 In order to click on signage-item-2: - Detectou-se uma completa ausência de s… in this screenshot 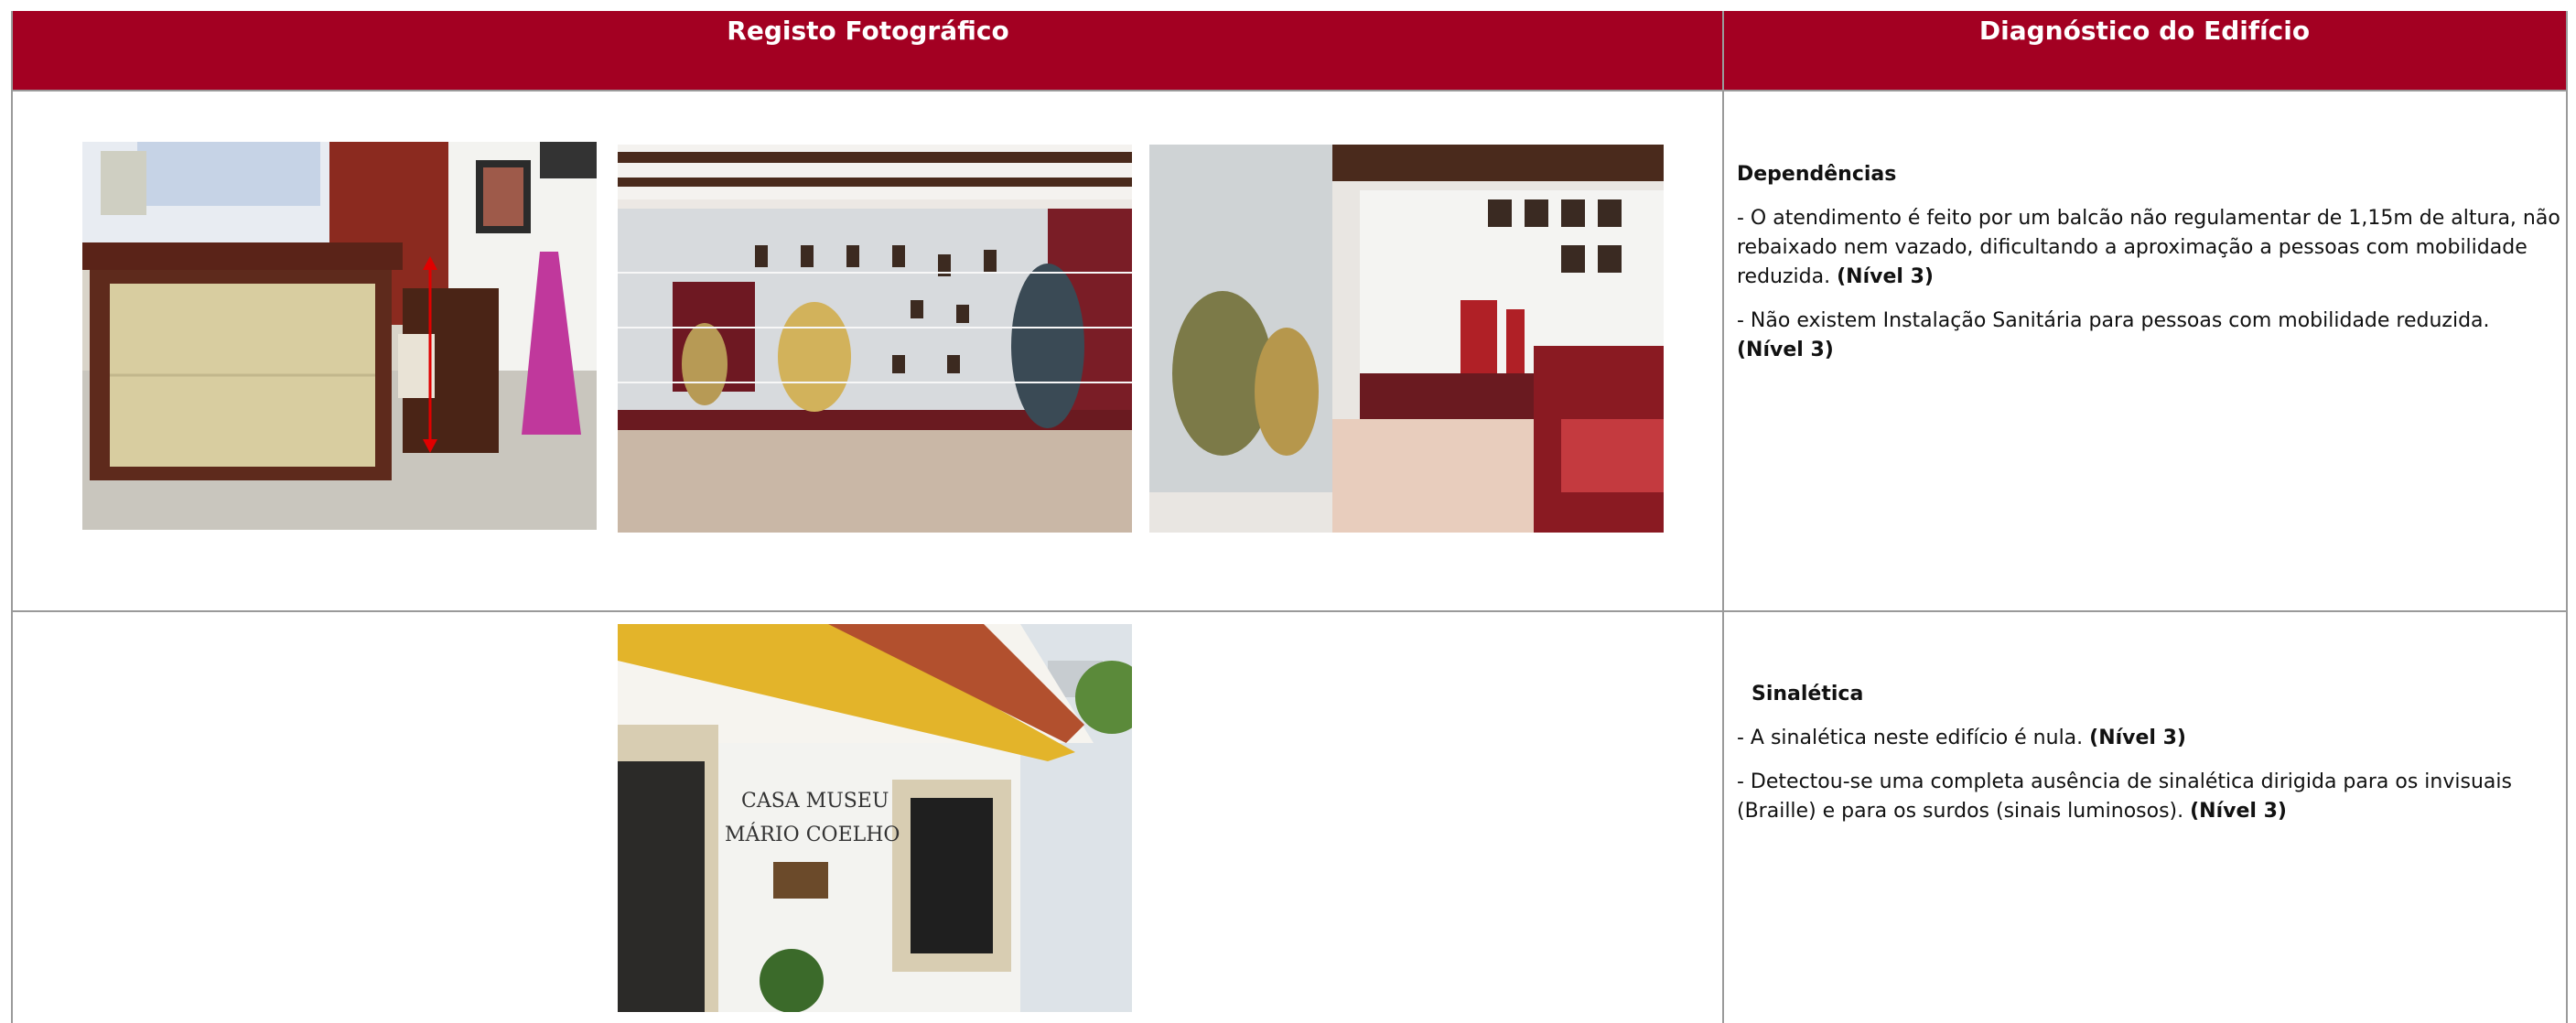, I will do `click(2124, 796)`.